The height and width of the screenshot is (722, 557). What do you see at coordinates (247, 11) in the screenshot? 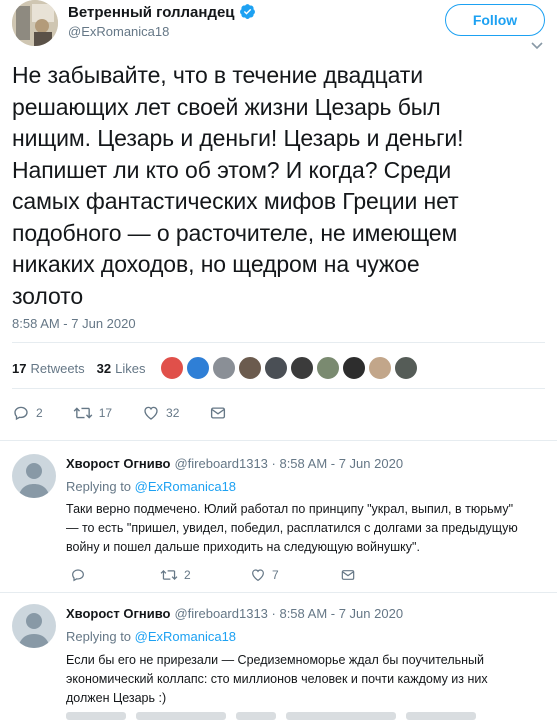
I see `verified-icon` at bounding box center [247, 11].